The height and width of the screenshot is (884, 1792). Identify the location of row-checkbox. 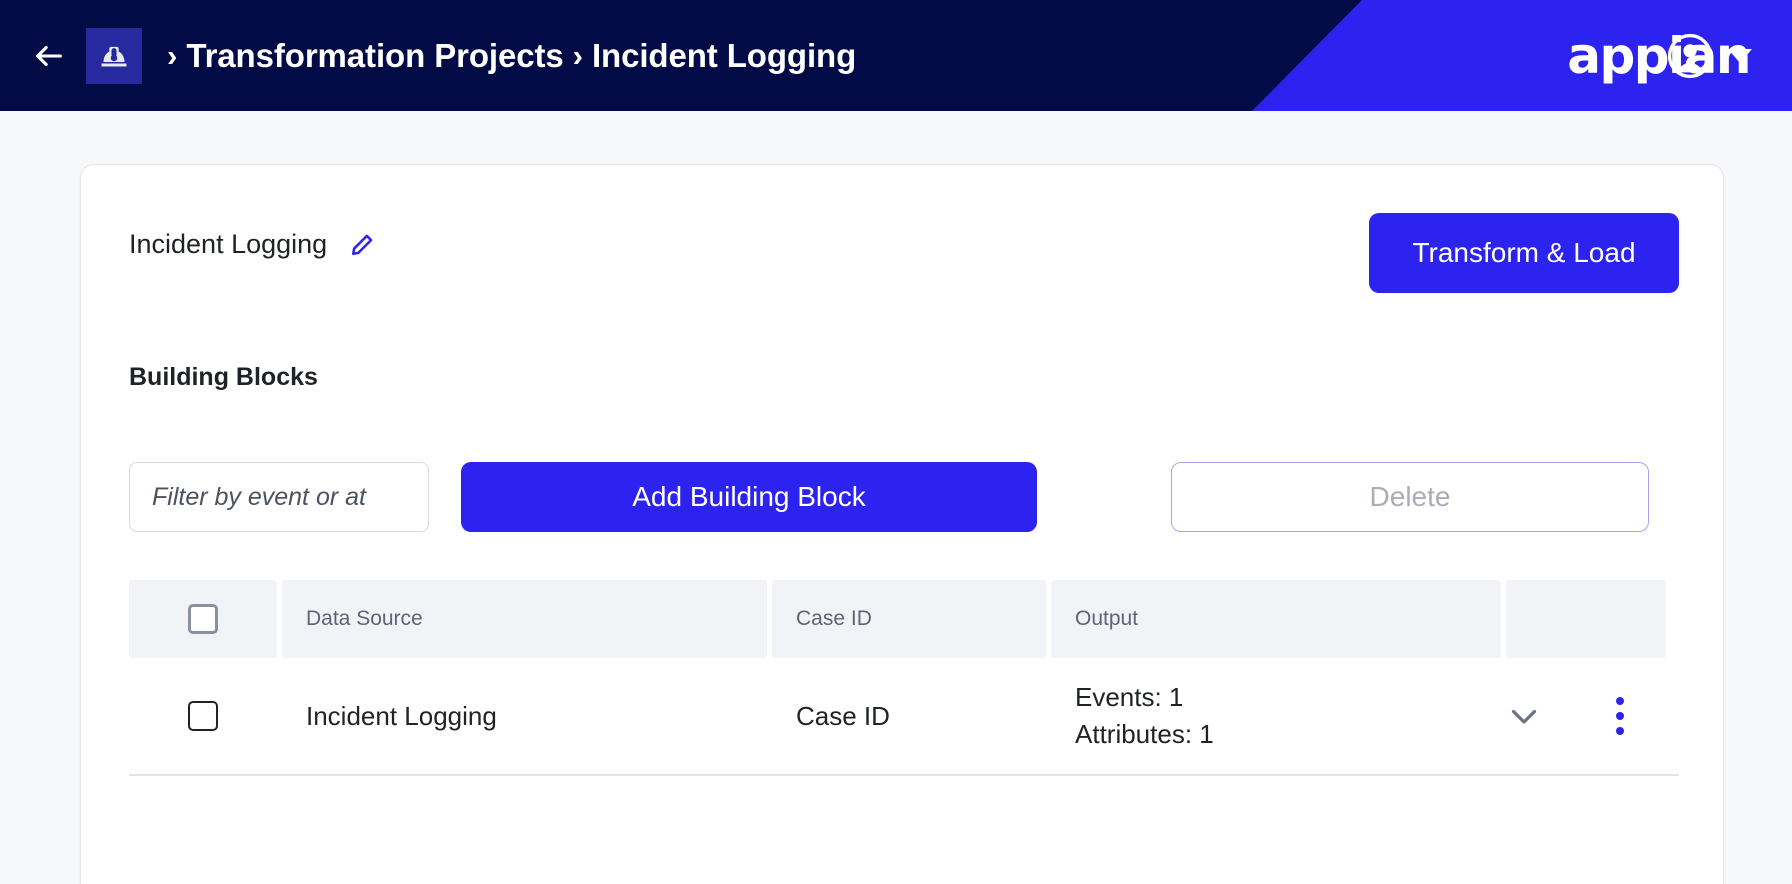
(203, 716).